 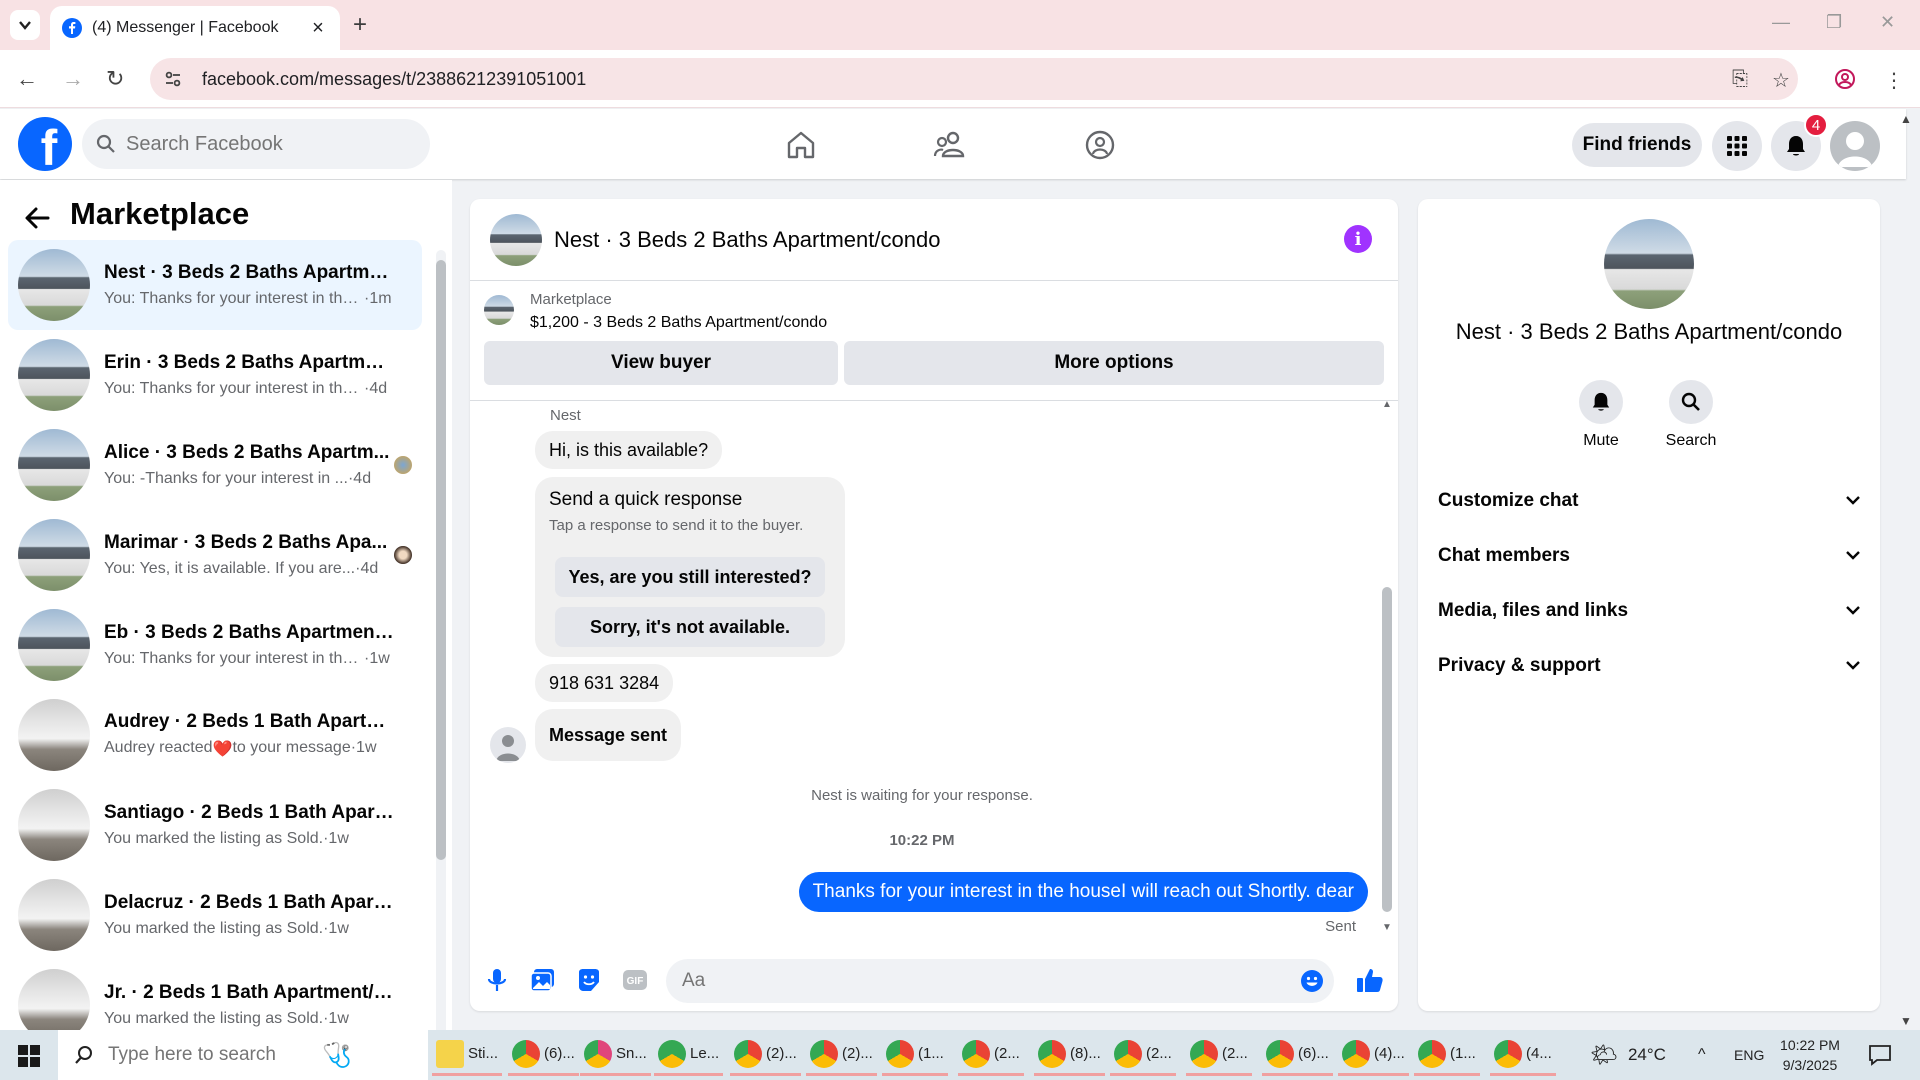 What do you see at coordinates (1781, 80) in the screenshot?
I see `bookmark-star-icon: ☆` at bounding box center [1781, 80].